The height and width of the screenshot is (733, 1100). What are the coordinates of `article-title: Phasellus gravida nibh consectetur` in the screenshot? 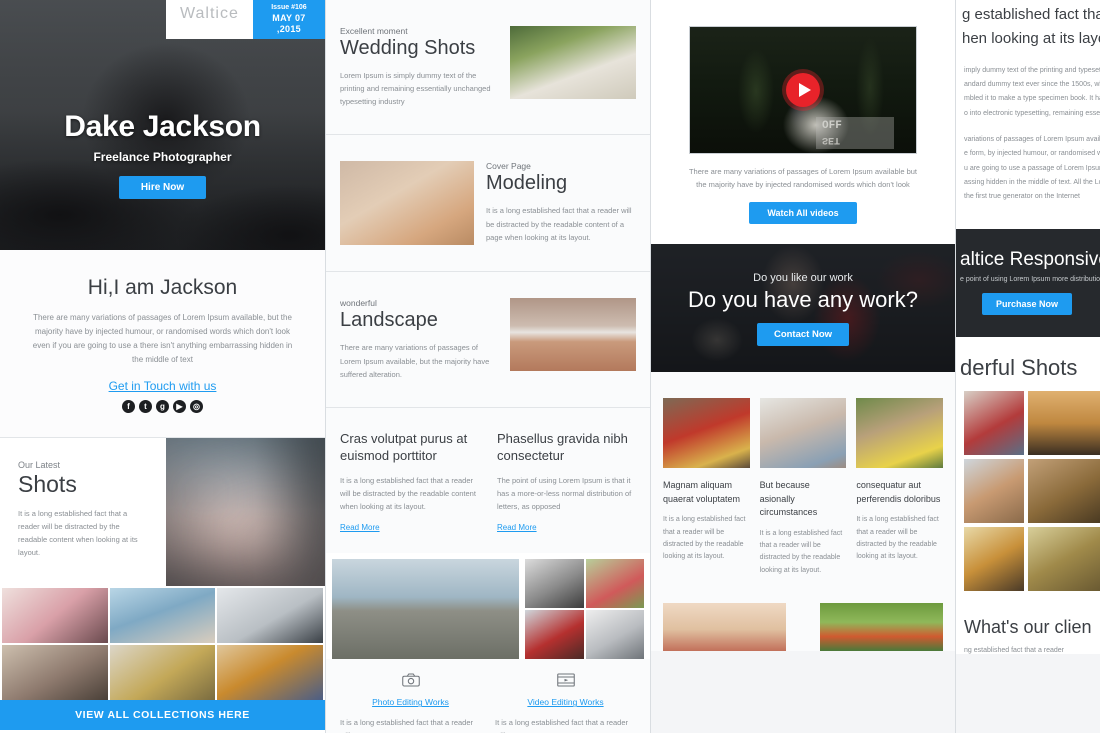 It's located at (562, 447).